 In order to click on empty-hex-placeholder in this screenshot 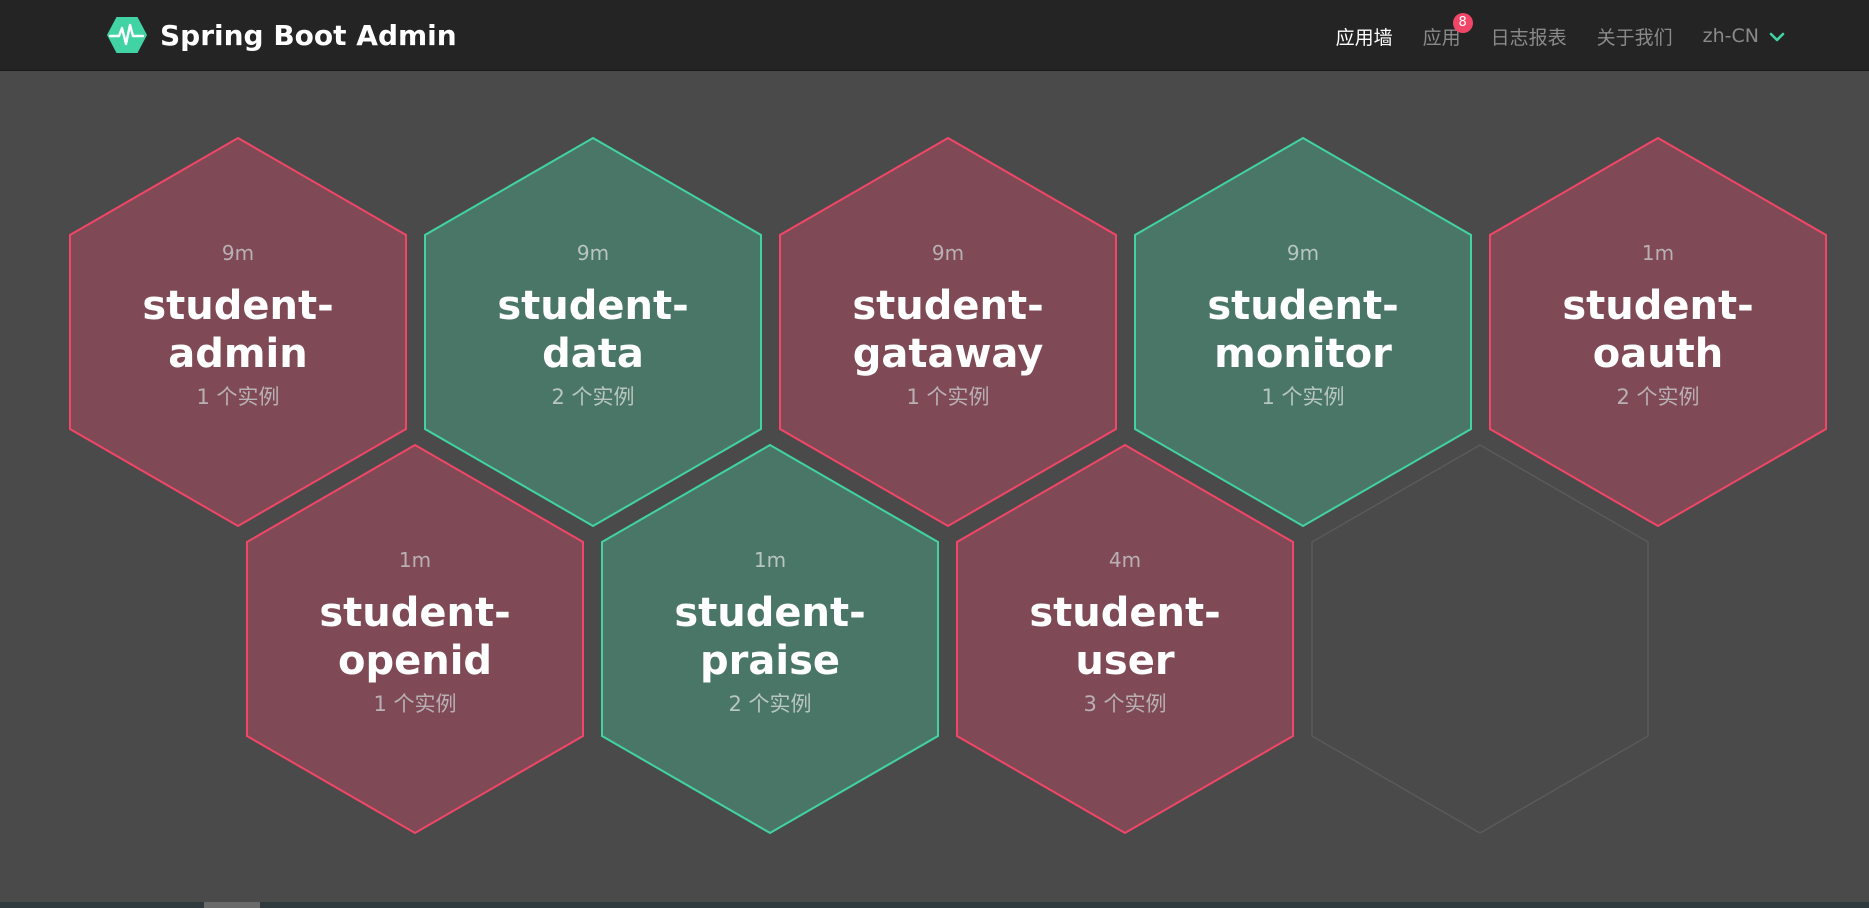, I will do `click(1480, 639)`.